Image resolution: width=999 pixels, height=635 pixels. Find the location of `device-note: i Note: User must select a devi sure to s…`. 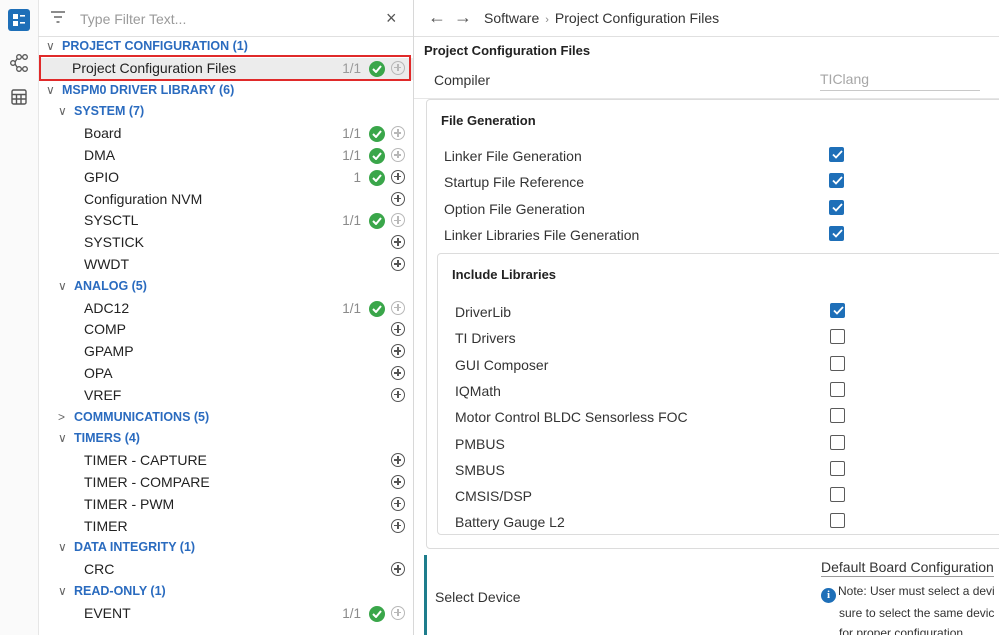

device-note: i Note: User must select a devi sure to s… is located at coordinates (910, 608).